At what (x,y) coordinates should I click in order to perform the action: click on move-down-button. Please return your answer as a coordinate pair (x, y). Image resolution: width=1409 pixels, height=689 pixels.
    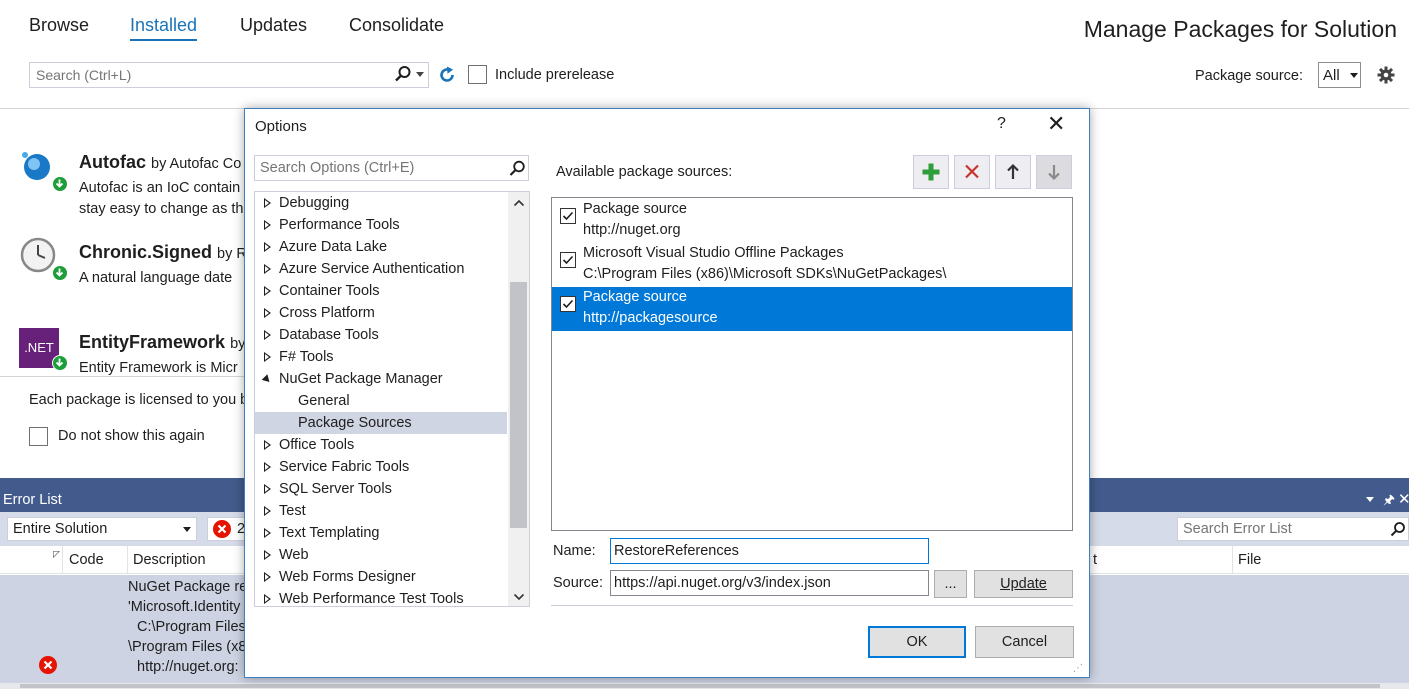
    Looking at the image, I should click on (1054, 172).